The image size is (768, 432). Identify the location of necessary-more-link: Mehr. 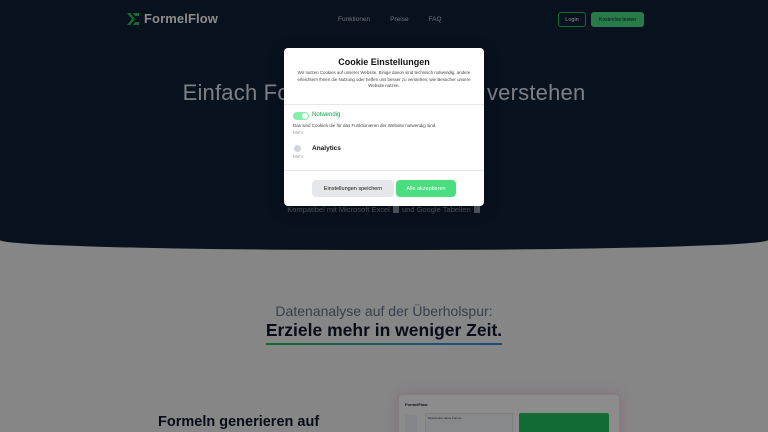
(298, 132).